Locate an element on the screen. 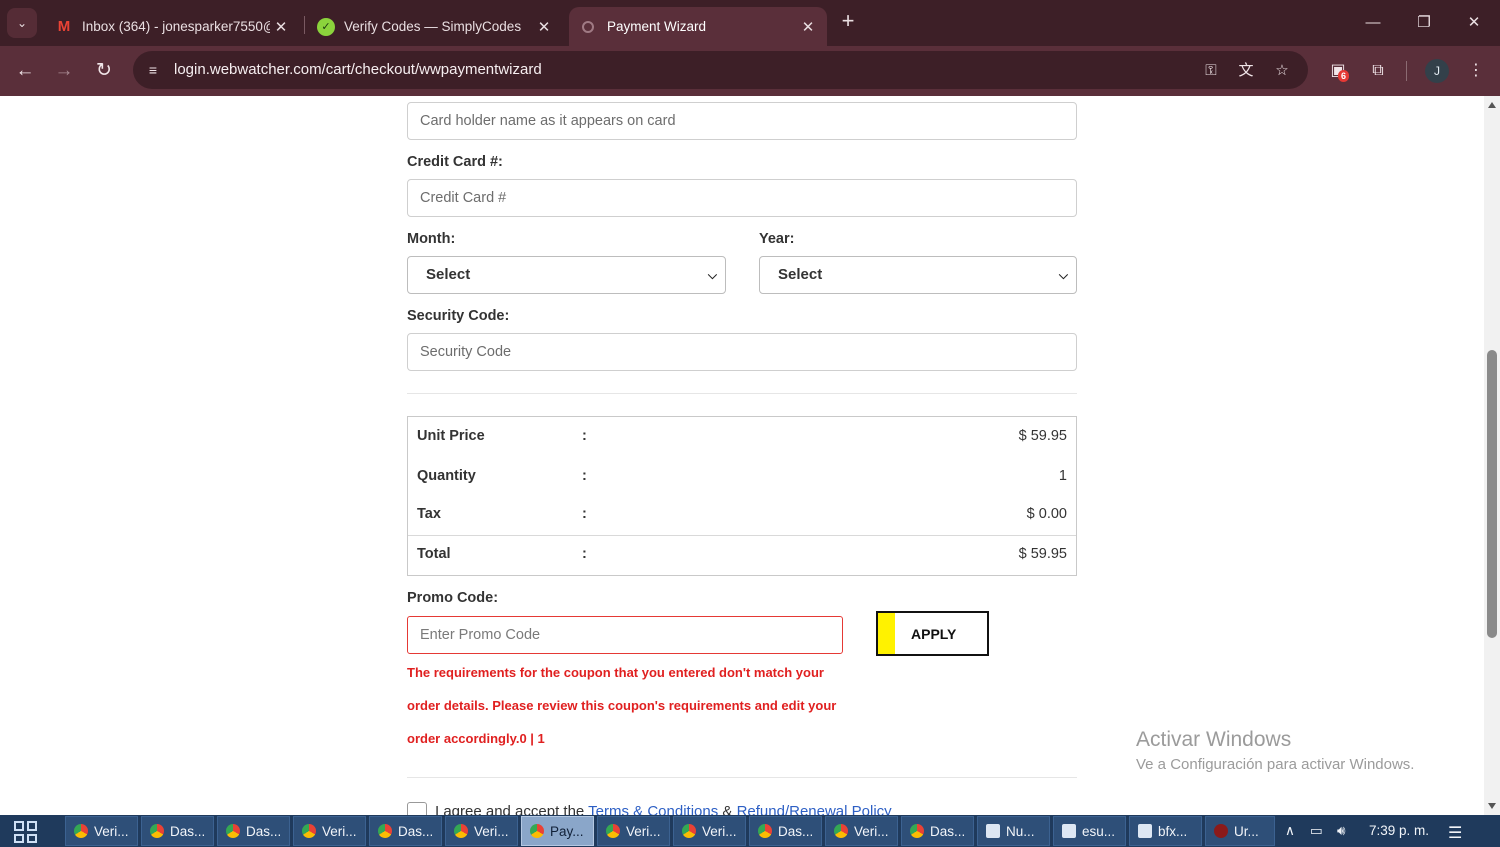 Image resolution: width=1500 pixels, height=847 pixels. clock: 7:39 p. m. is located at coordinates (1399, 830).